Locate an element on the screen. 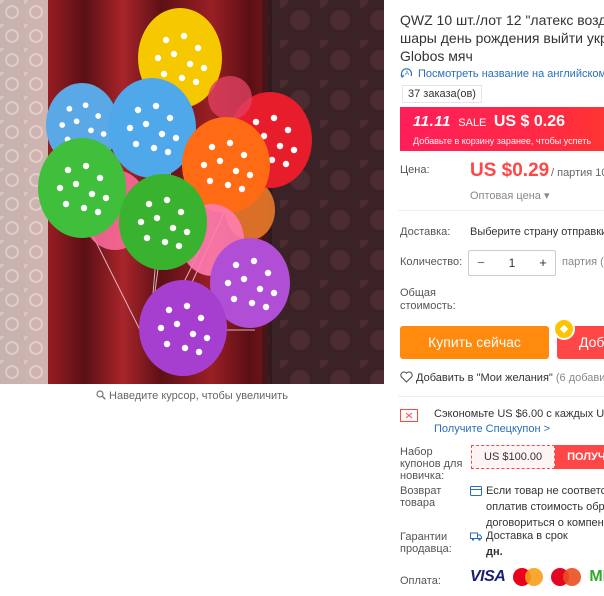 The height and width of the screenshot is (596, 604). quantity-input: 1 is located at coordinates (512, 263).